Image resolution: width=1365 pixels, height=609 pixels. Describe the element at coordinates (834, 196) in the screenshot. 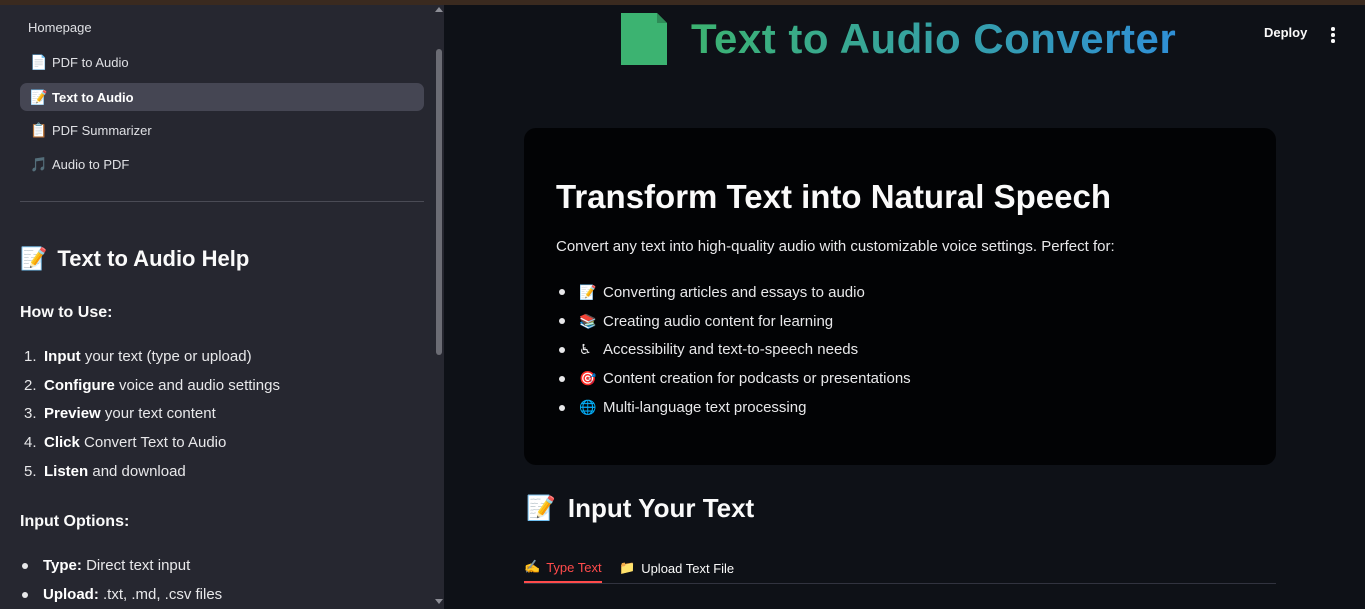

I see `hero-heading: Transform Text into Natural Speech` at that location.